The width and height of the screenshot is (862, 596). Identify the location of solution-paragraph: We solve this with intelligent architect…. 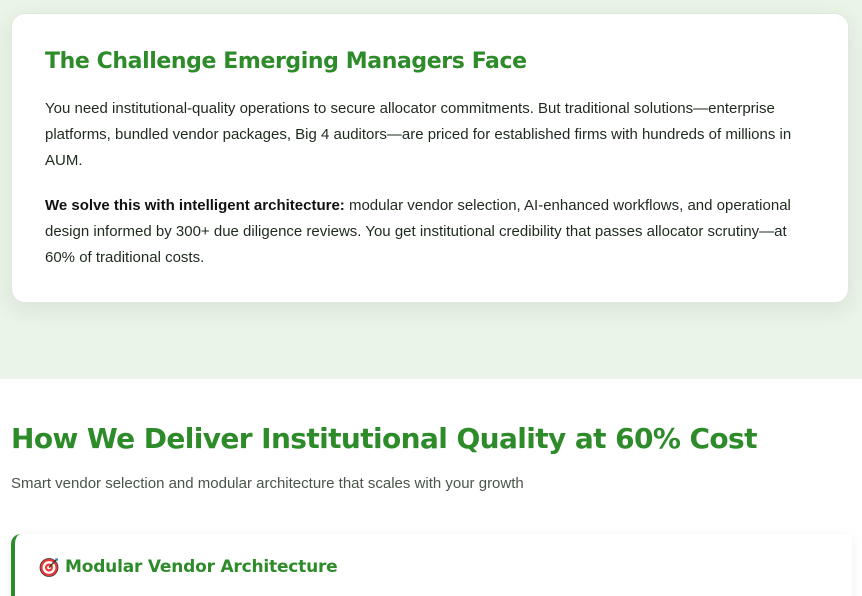
(429, 232).